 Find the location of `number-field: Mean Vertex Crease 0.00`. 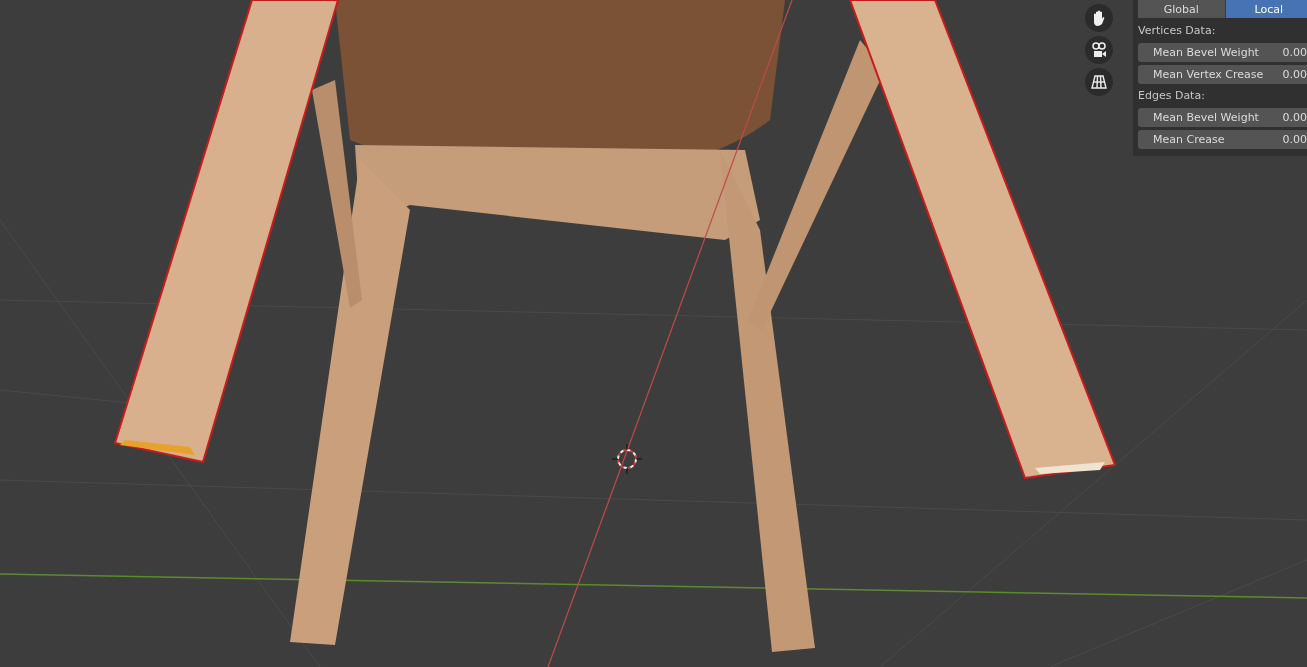

number-field: Mean Vertex Crease 0.00 is located at coordinates (1222, 74).